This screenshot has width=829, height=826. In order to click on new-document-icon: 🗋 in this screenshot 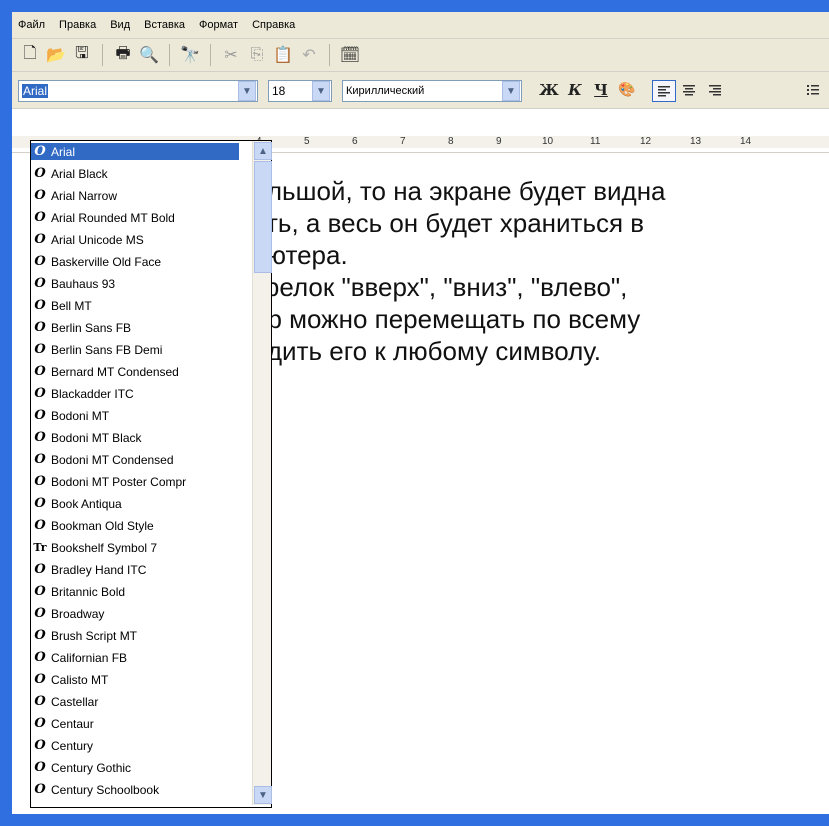, I will do `click(30, 55)`.